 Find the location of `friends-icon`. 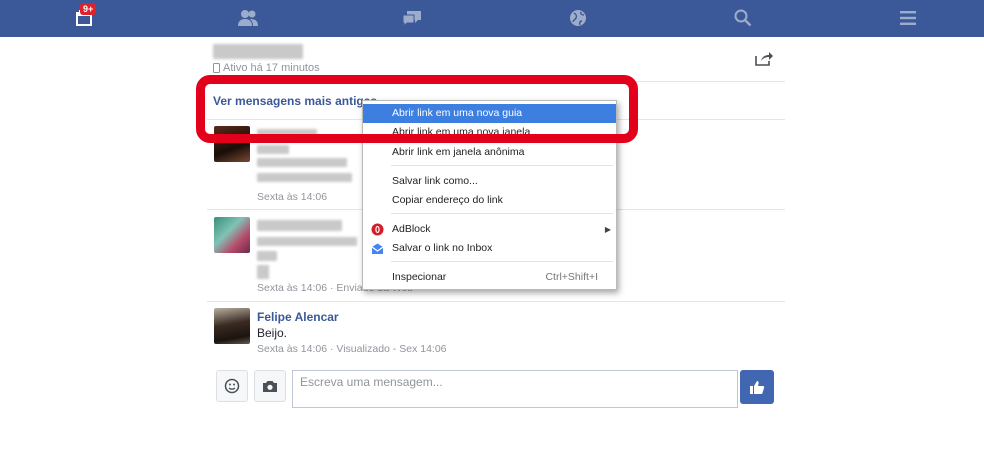

friends-icon is located at coordinates (248, 18).